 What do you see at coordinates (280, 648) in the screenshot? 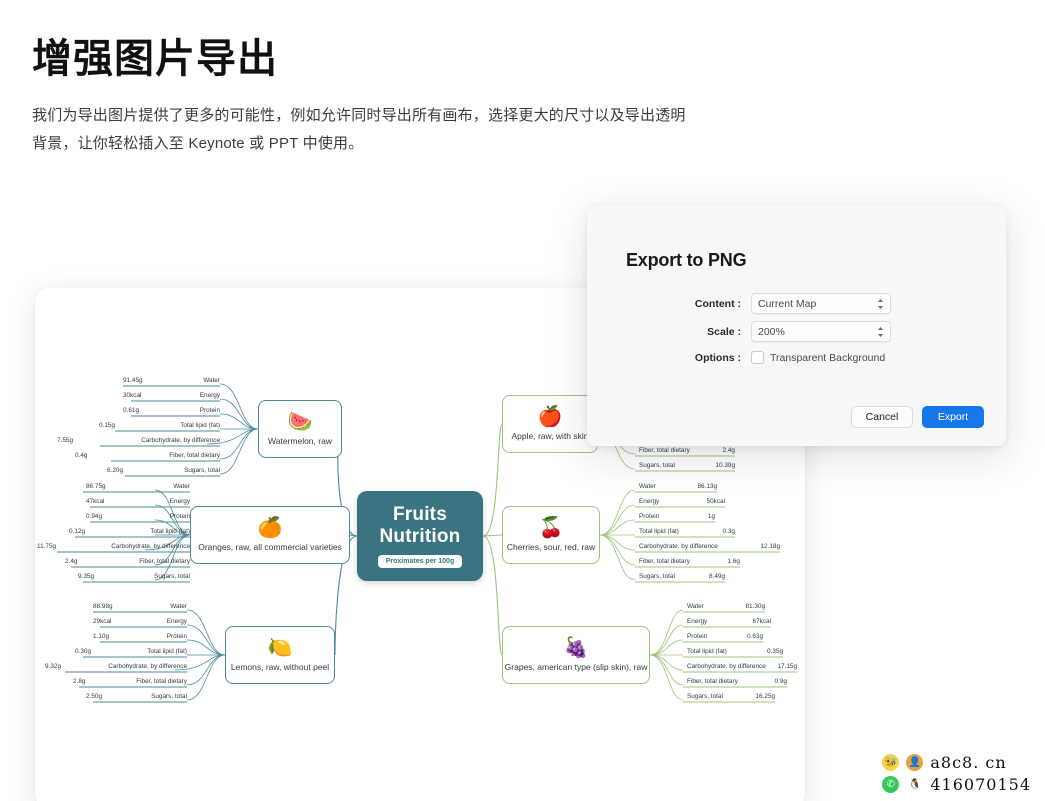
I see `lemon-icon: 🍋` at bounding box center [280, 648].